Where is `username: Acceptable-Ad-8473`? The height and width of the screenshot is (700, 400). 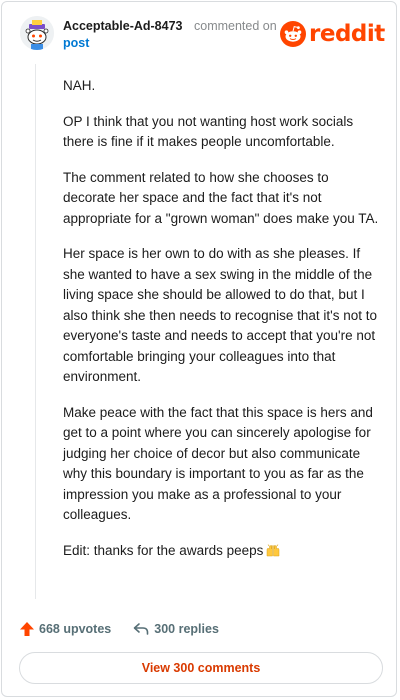
username: Acceptable-Ad-8473 is located at coordinates (123, 26).